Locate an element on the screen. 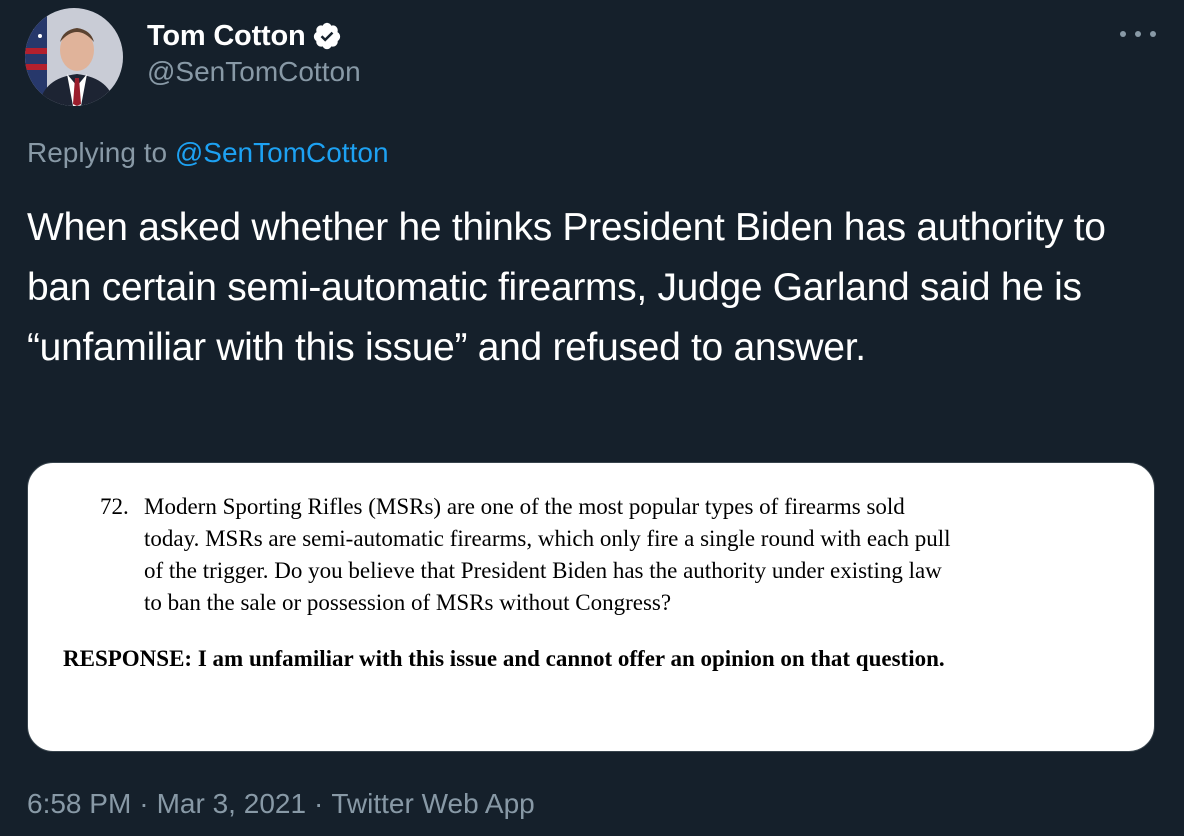  replying-to: Replying to @SenTomCotton is located at coordinates (208, 153).